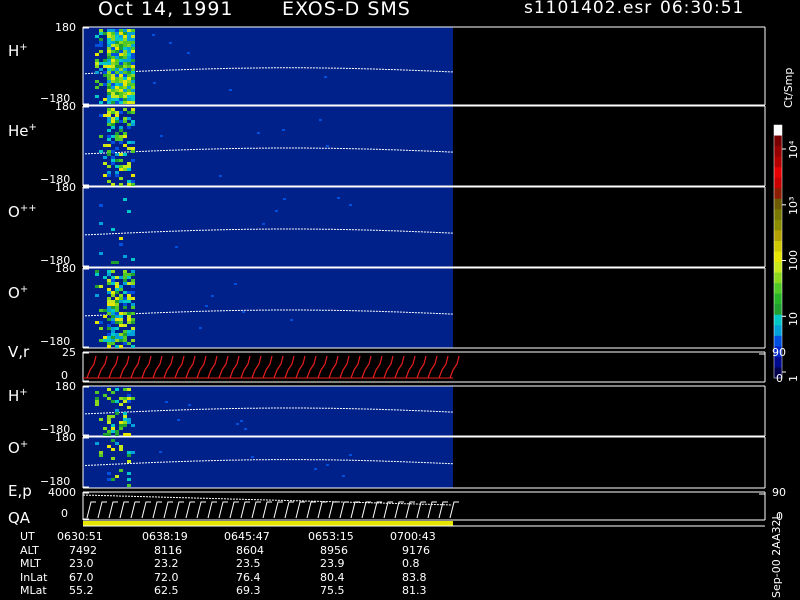 The width and height of the screenshot is (800, 600). Describe the element at coordinates (24, 289) in the screenshot. I see `panel-3-species-sup: +` at that location.